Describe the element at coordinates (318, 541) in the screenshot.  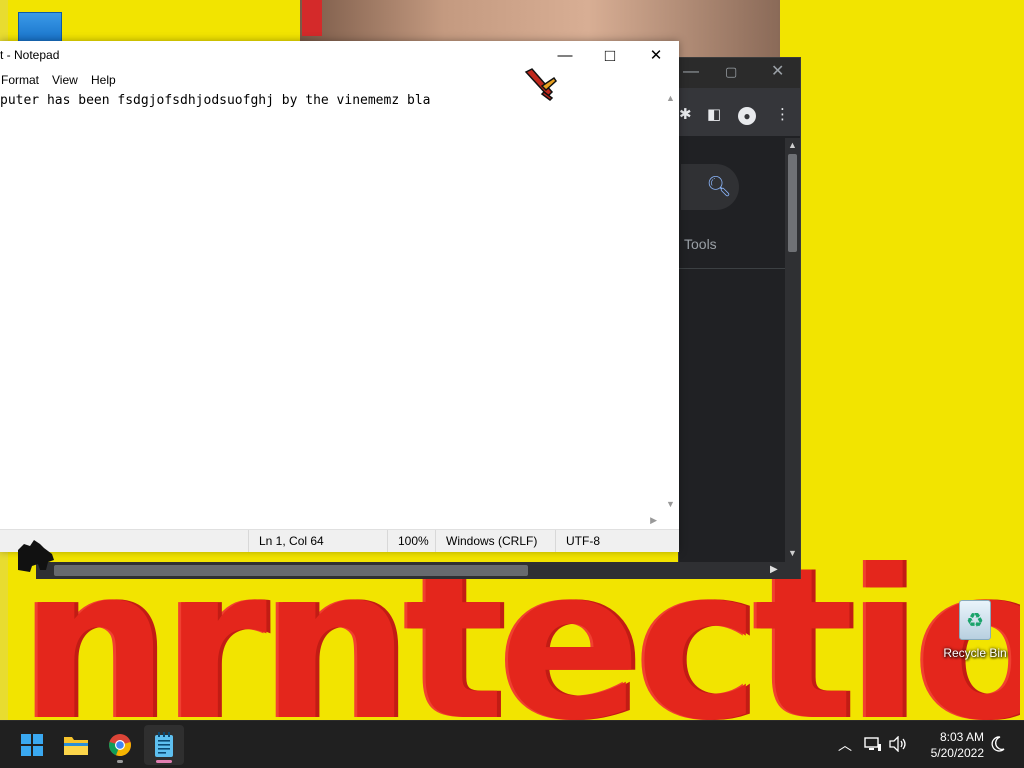
I see `cursor-position: Ln 1, Col 64` at that location.